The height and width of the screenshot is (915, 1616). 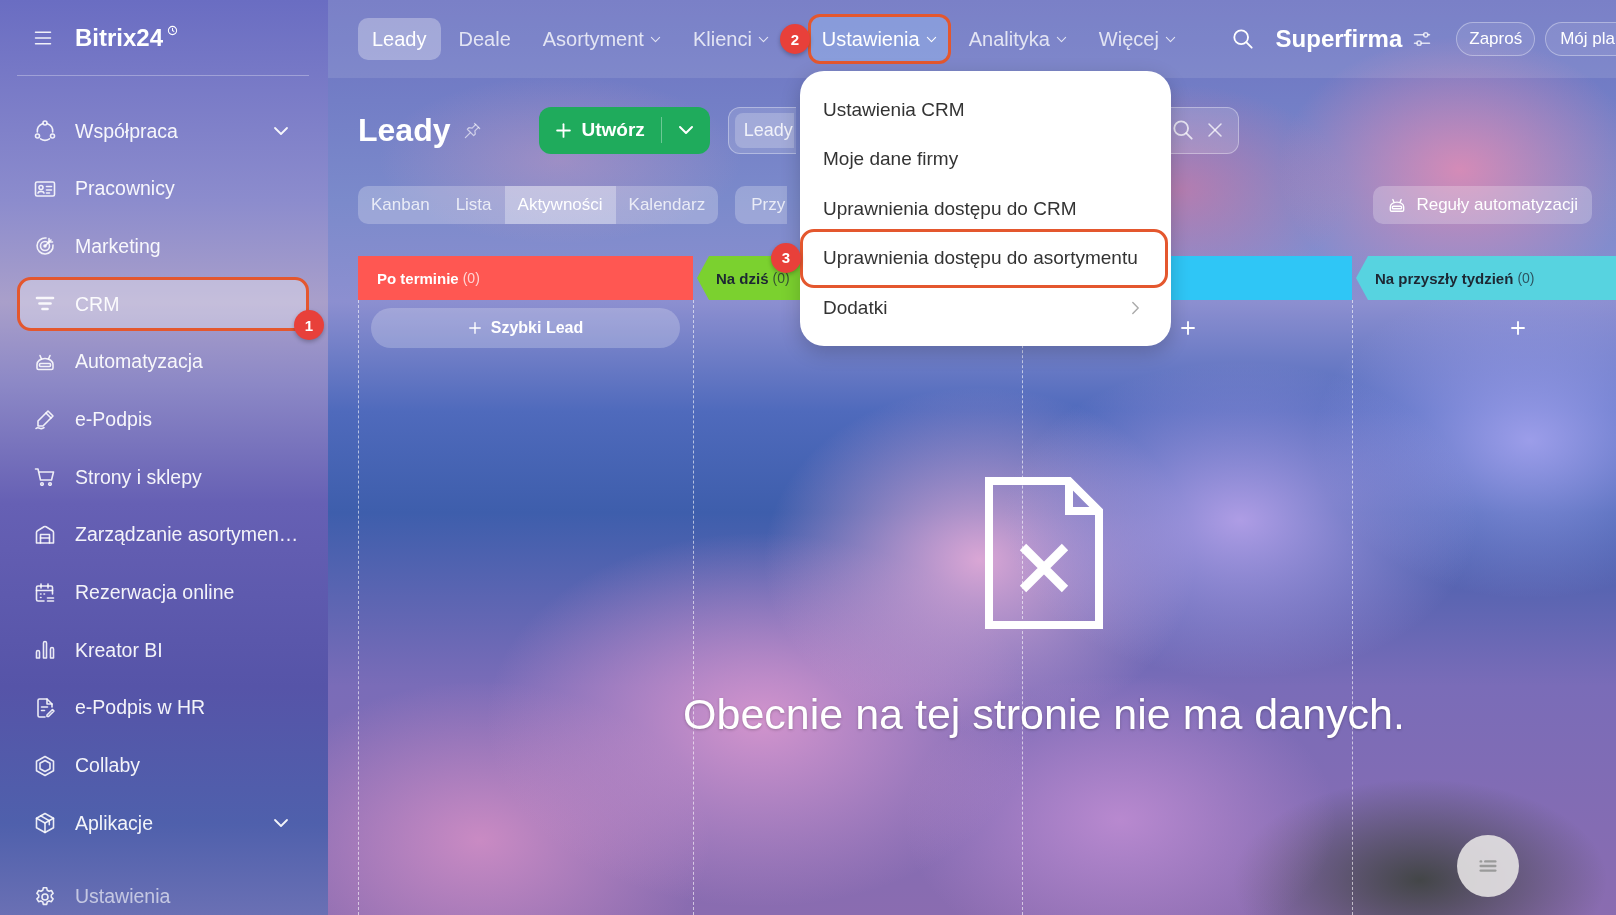 I want to click on calendar-icon, so click(x=45, y=592).